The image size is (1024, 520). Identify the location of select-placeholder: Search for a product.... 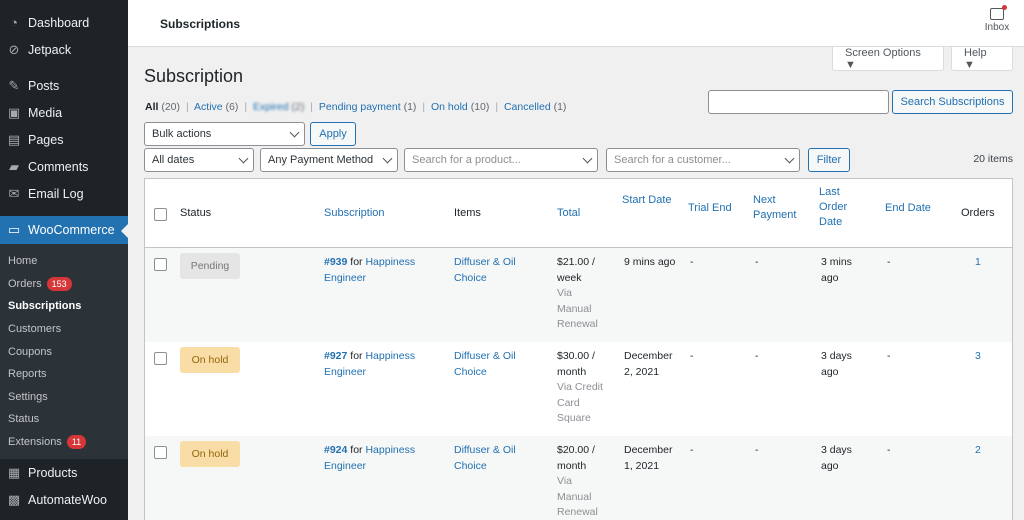
(466, 160).